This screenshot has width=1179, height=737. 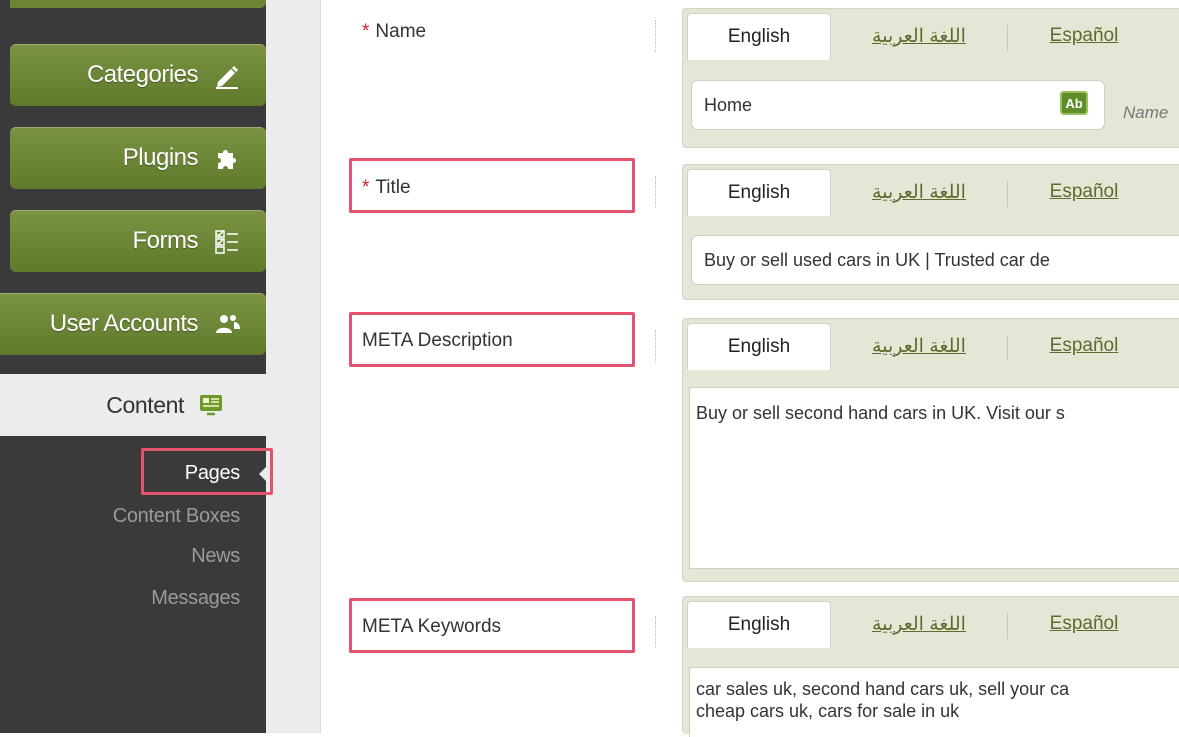 I want to click on nav-label: Categories, so click(x=142, y=74).